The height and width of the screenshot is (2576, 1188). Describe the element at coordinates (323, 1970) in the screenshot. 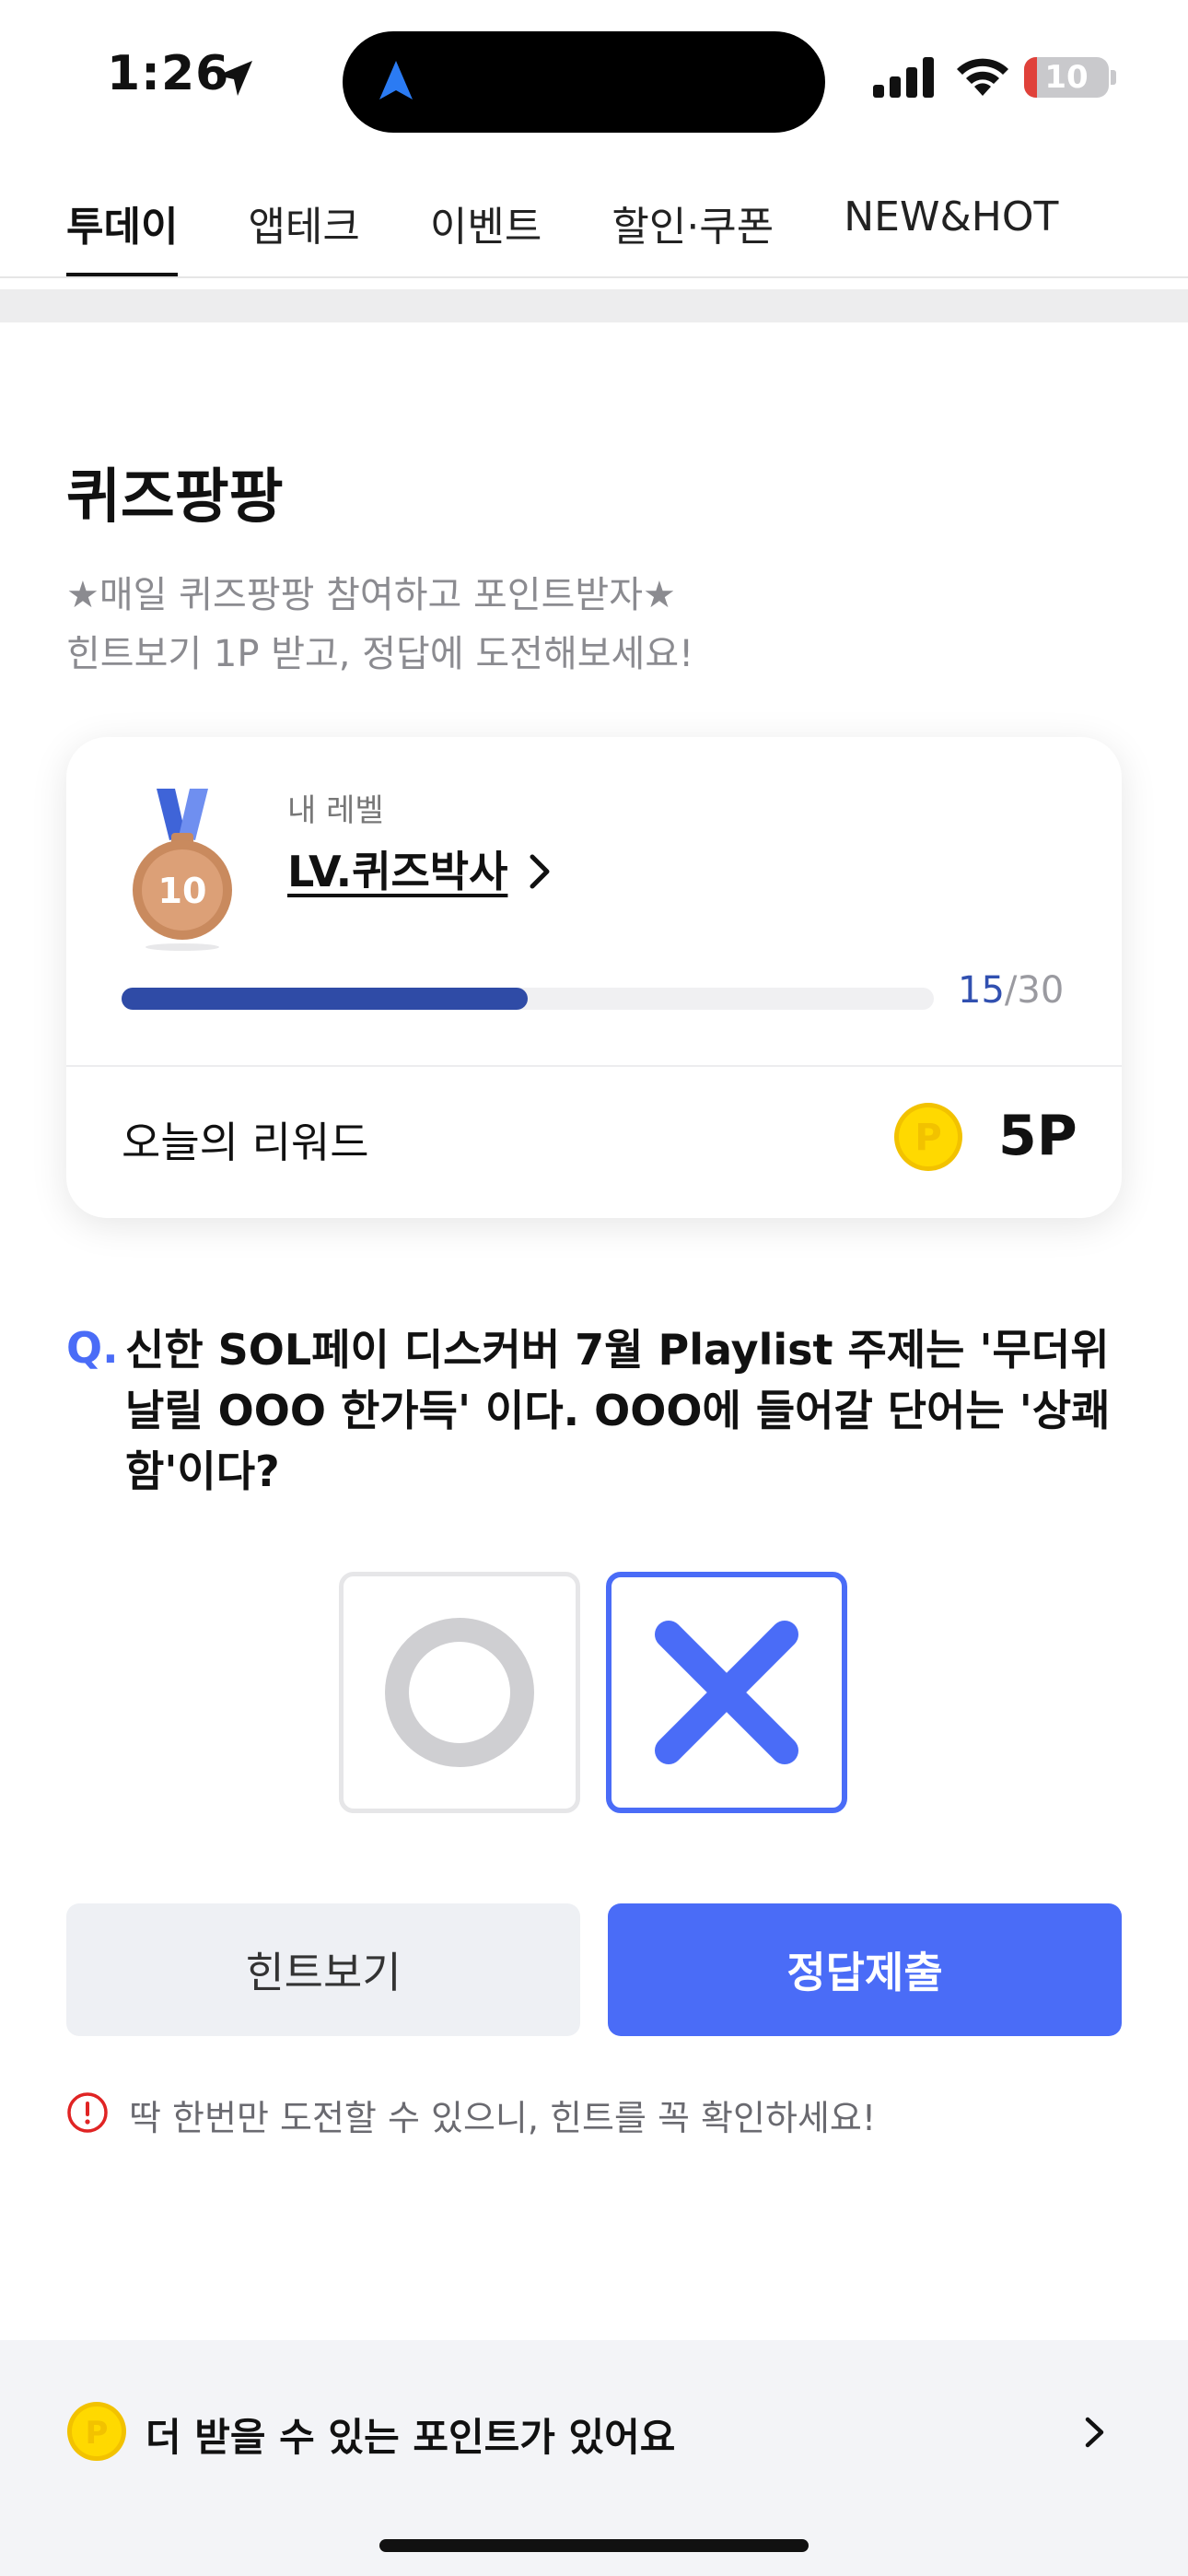

I see `hint-button: 힌트보기` at that location.